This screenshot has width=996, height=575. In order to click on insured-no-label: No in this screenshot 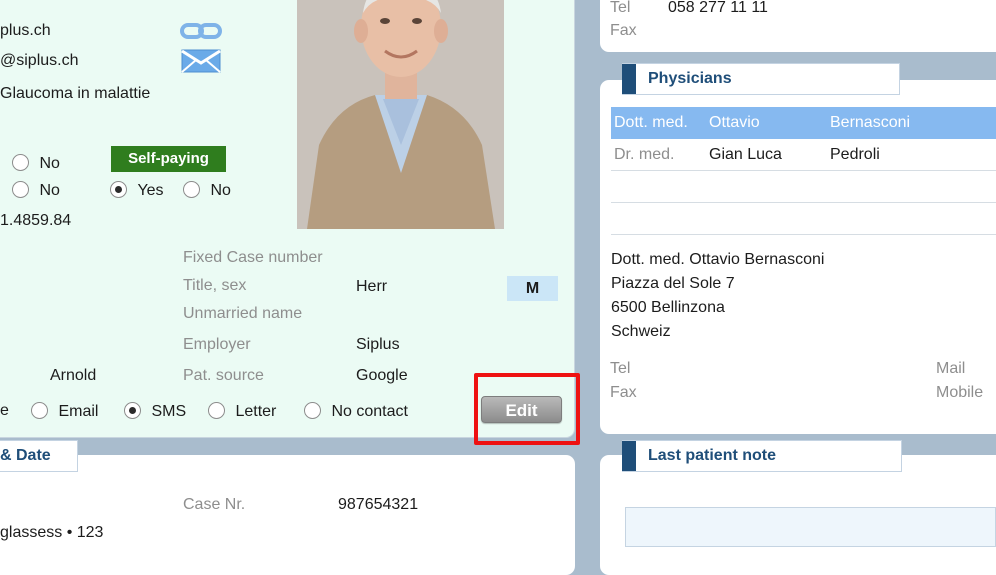, I will do `click(49, 163)`.